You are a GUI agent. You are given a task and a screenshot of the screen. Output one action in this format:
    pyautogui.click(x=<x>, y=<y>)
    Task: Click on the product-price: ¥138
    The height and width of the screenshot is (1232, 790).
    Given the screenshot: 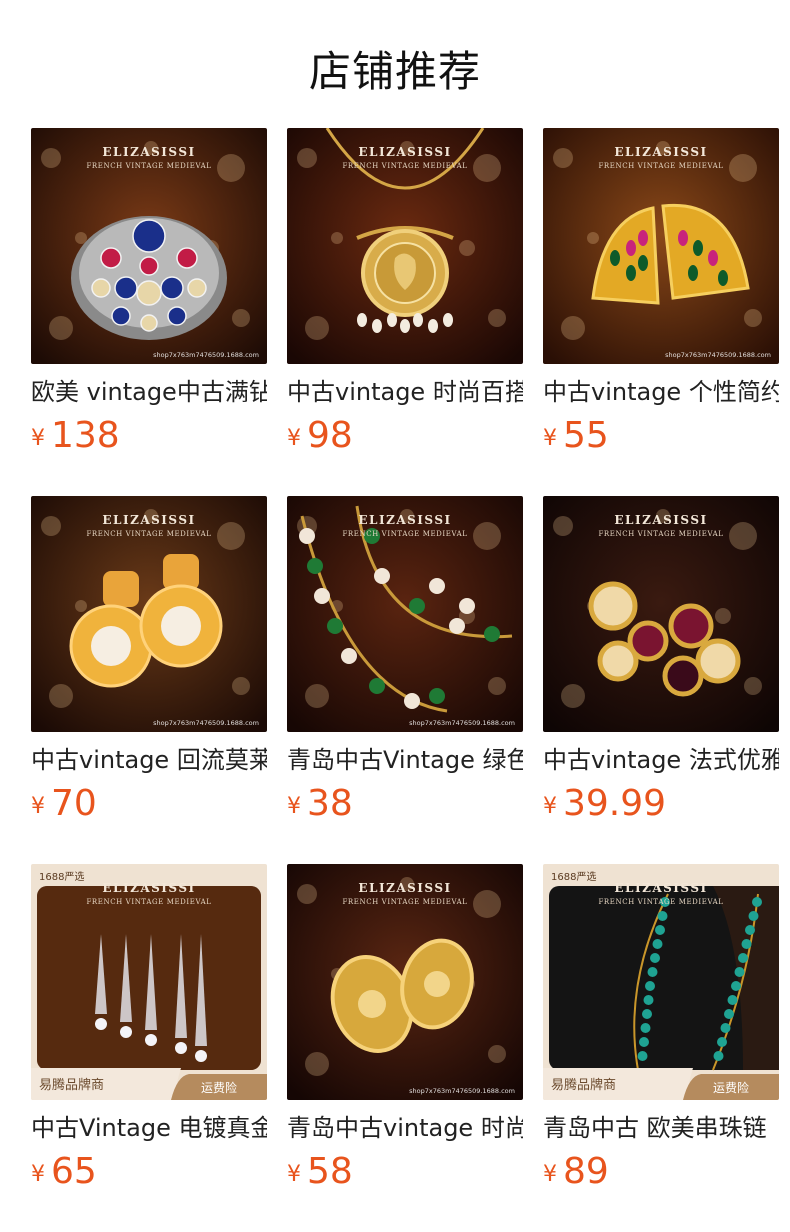 What is the action you would take?
    pyautogui.click(x=75, y=436)
    